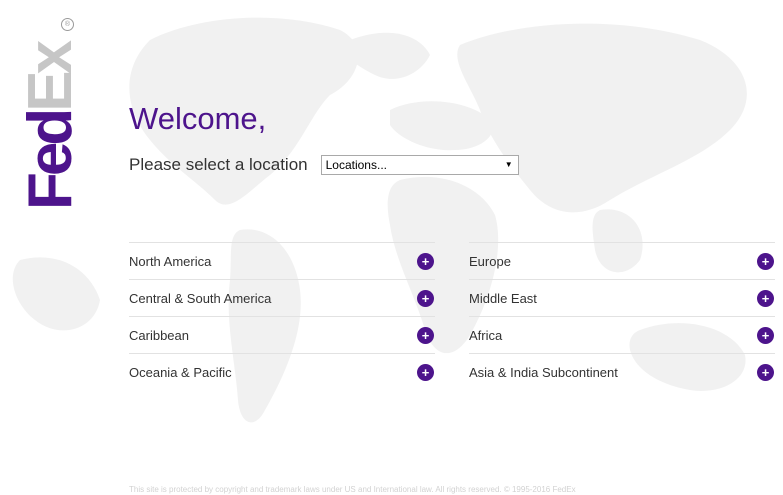 Image resolution: width=783 pixels, height=495 pixels. I want to click on location-select: Locations... ▼, so click(419, 165).